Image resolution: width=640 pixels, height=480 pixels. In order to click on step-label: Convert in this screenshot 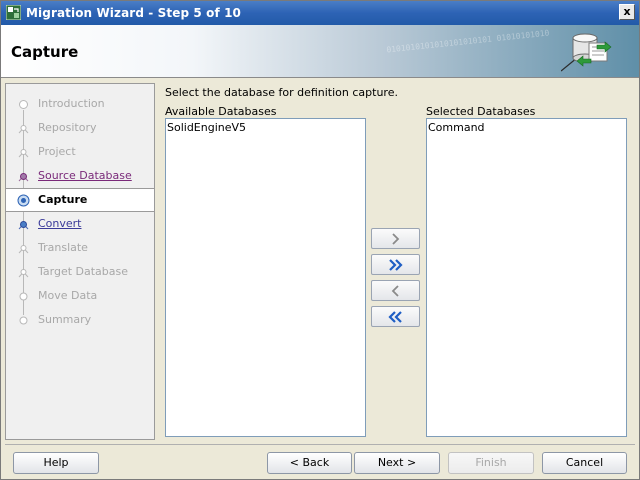, I will do `click(60, 223)`.